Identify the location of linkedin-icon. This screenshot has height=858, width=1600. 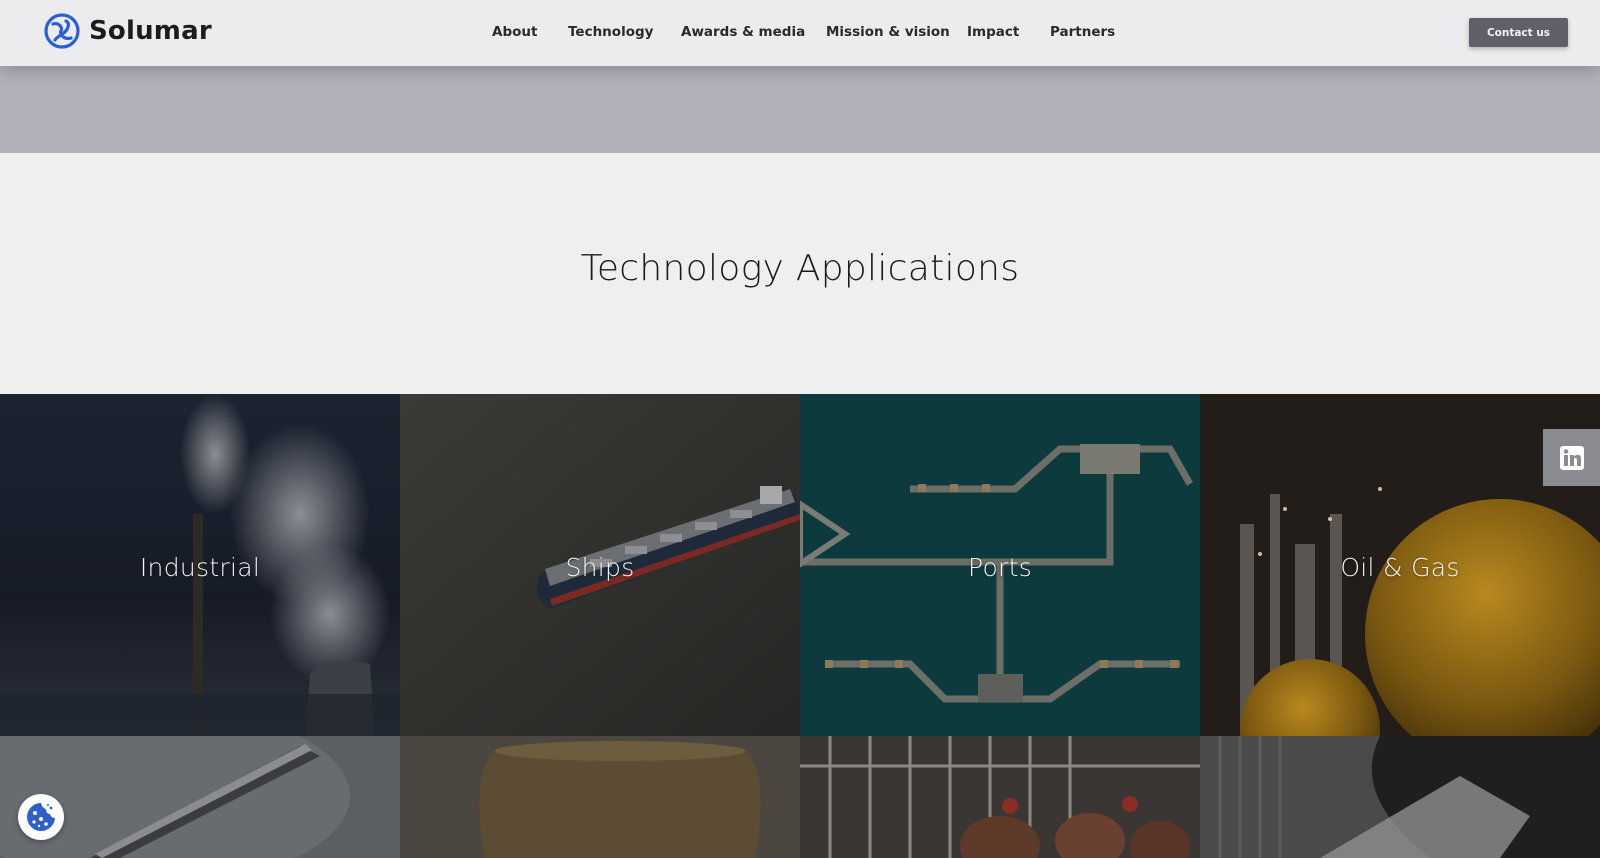
(1571, 457).